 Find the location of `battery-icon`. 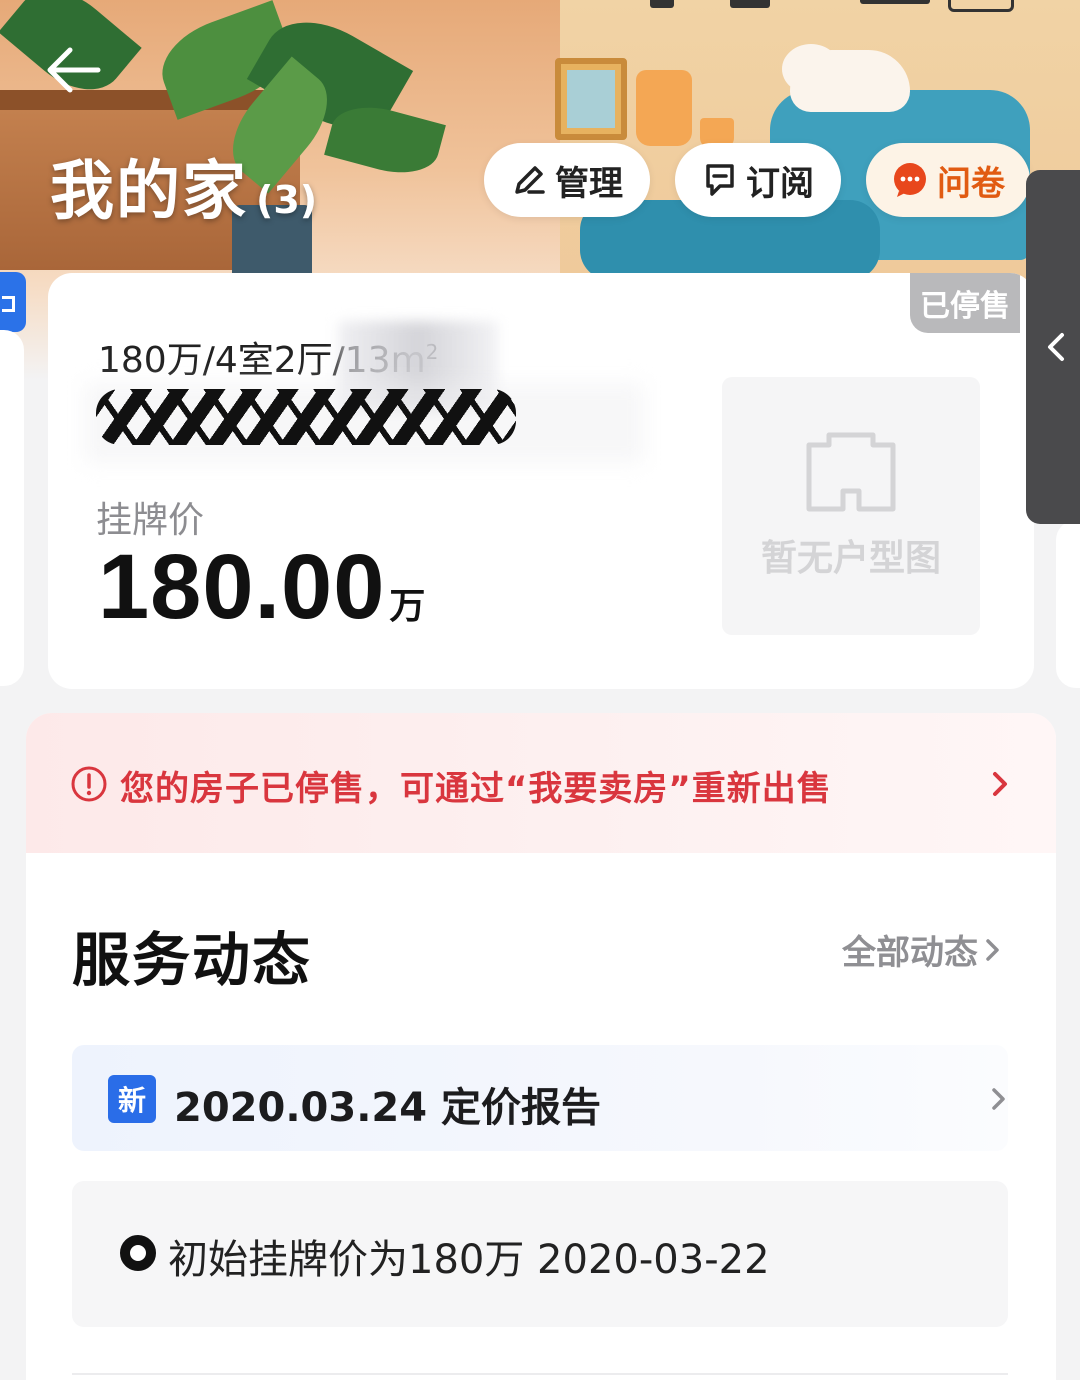

battery-icon is located at coordinates (981, 6).